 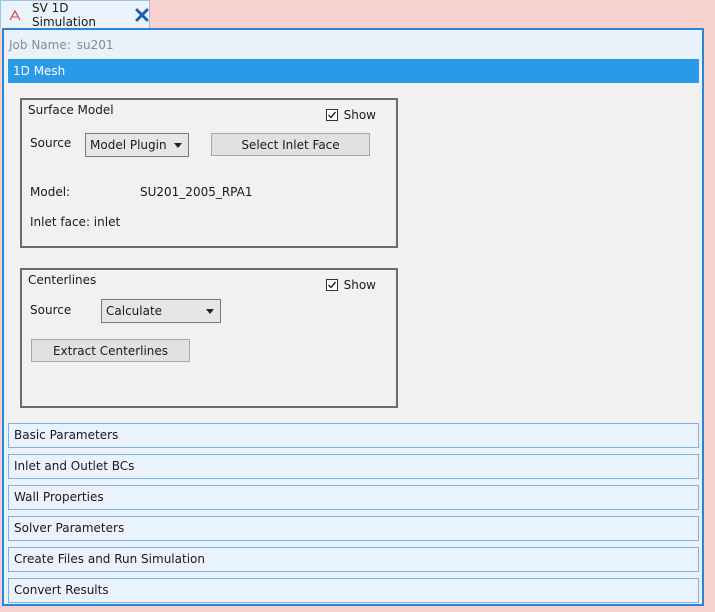 I want to click on tab-sv-1d-simulation: SV 1D Simulation, so click(x=75, y=14).